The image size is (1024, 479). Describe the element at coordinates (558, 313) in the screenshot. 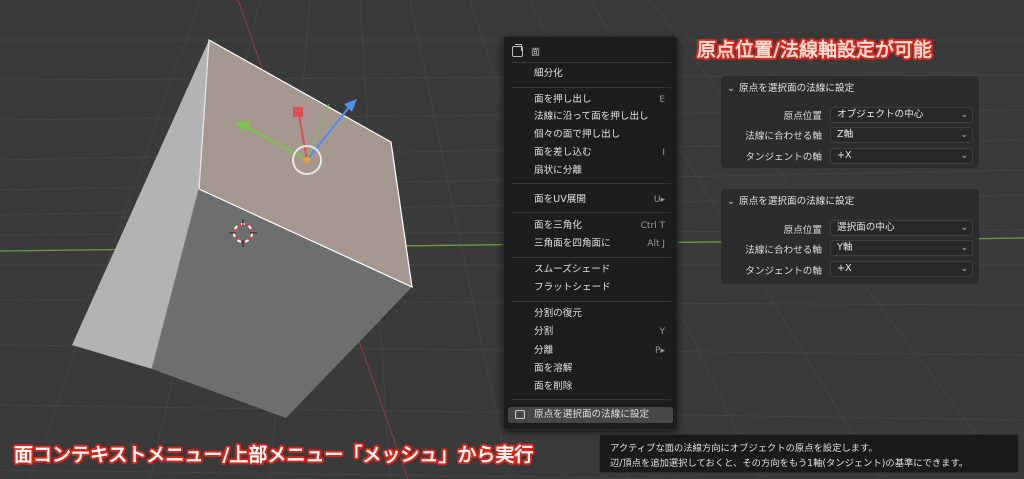

I see `menu-item-label: 分割の復元` at that location.